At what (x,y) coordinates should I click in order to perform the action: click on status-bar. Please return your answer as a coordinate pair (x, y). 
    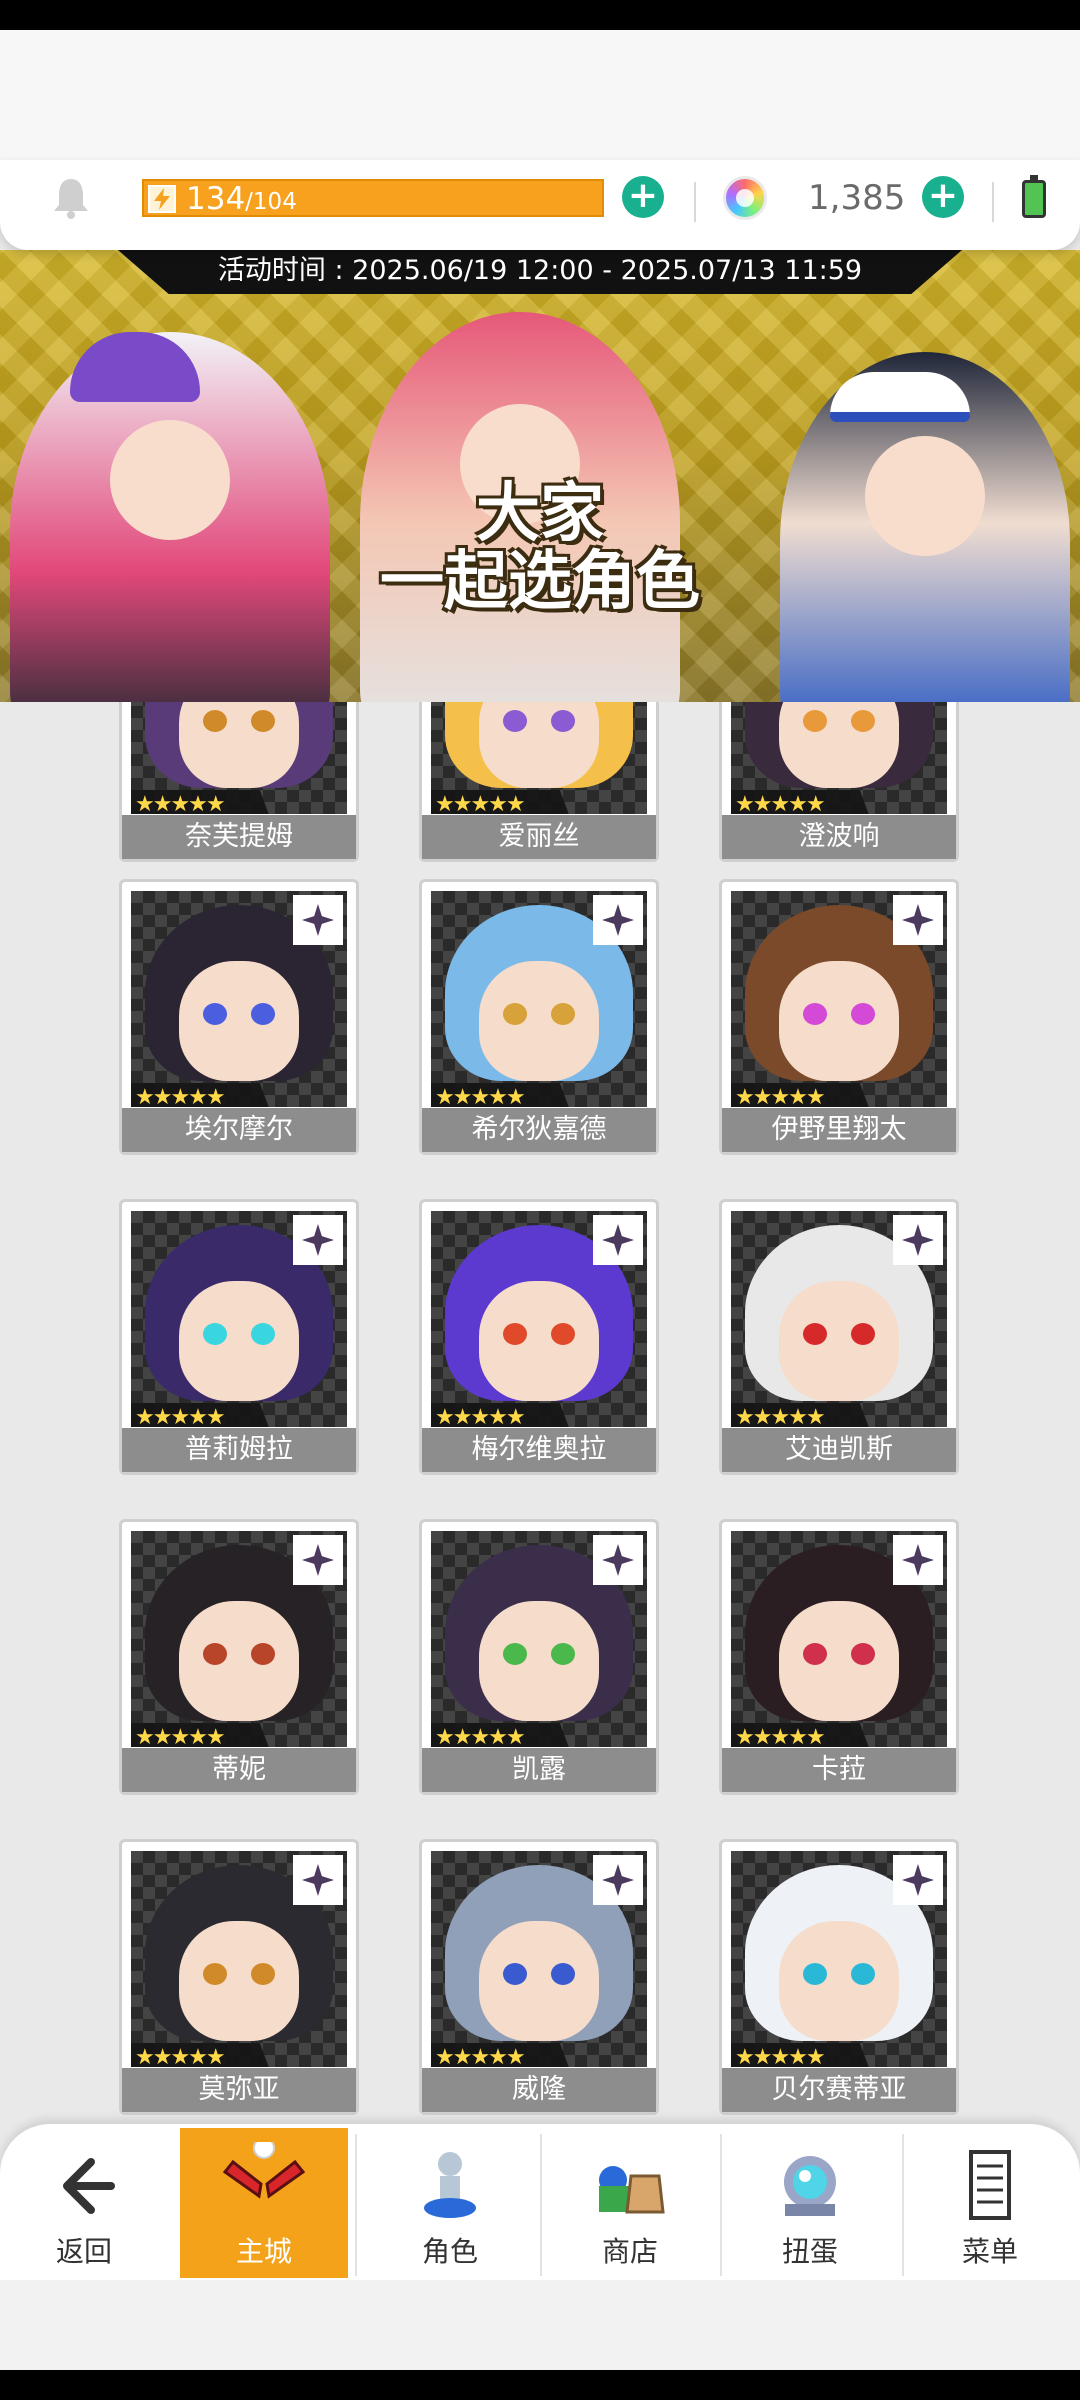
    Looking at the image, I should click on (540, 15).